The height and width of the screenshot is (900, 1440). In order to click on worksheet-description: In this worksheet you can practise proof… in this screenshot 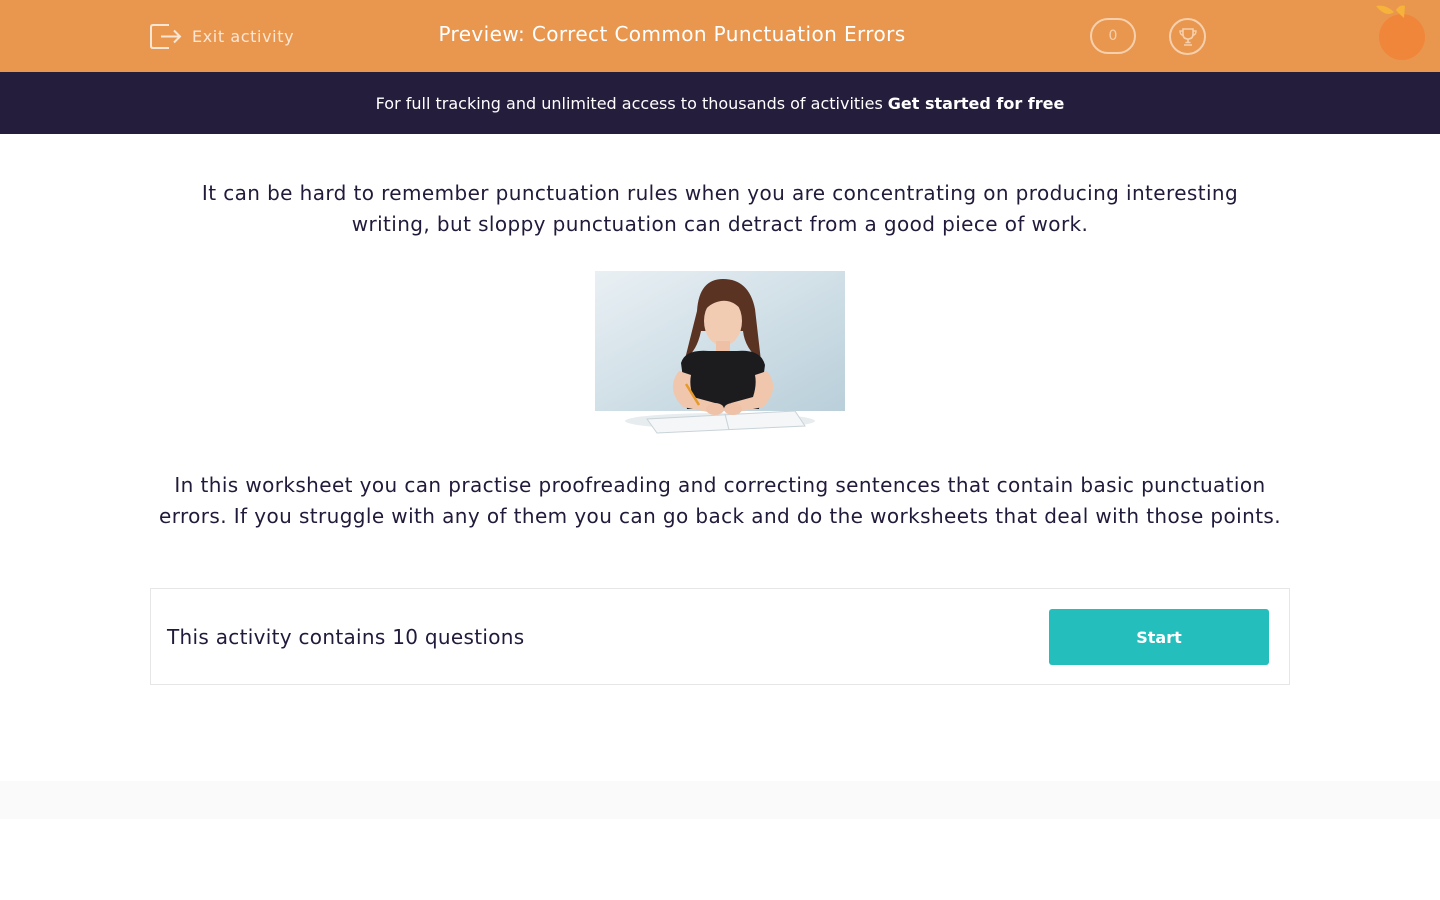, I will do `click(720, 500)`.